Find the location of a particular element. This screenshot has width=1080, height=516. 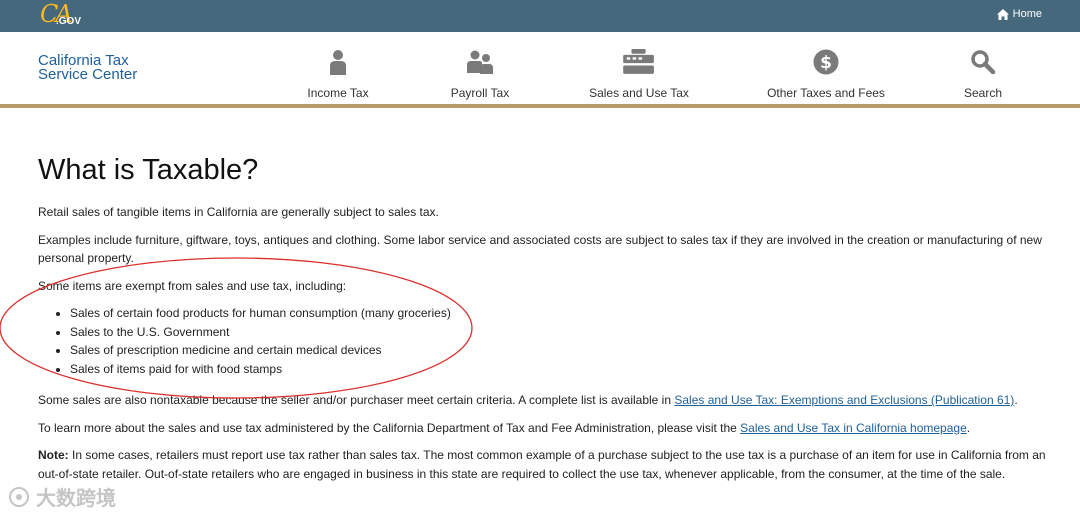

watermark-text: 大数跨境 is located at coordinates (76, 499).